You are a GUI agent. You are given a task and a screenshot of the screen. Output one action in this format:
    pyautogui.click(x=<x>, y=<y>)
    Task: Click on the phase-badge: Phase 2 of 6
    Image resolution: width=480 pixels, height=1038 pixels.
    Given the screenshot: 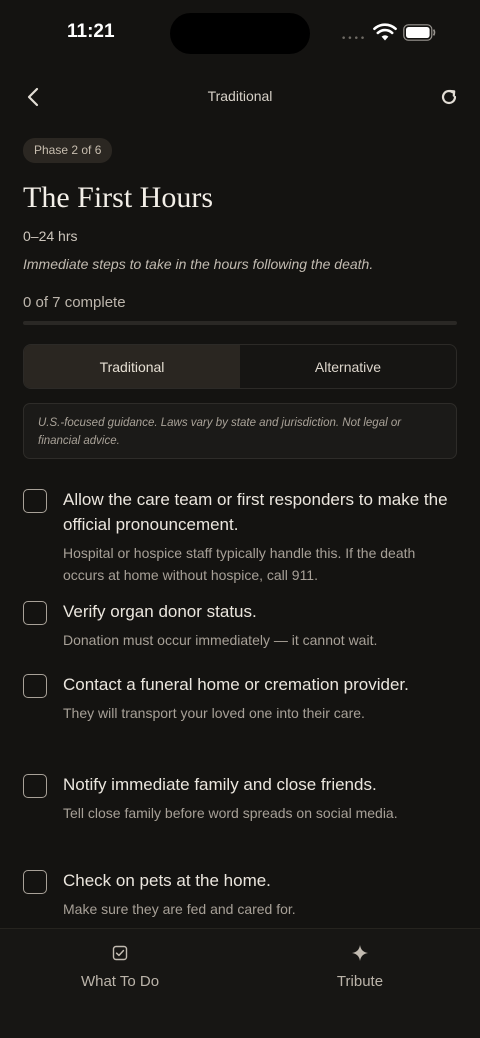 What is the action you would take?
    pyautogui.click(x=68, y=150)
    